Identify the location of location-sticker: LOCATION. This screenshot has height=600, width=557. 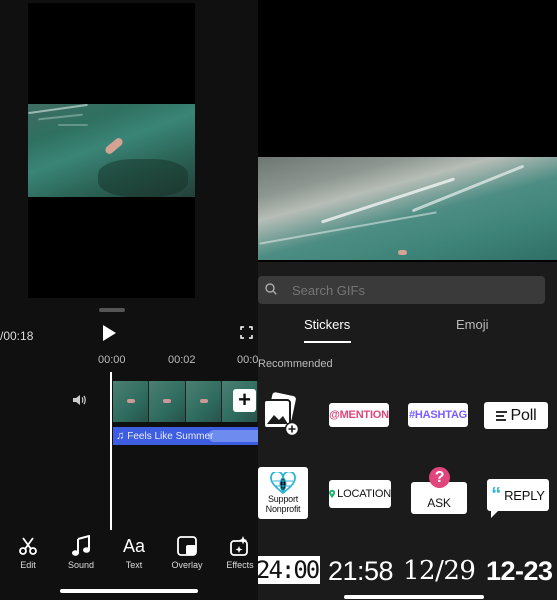
(360, 494).